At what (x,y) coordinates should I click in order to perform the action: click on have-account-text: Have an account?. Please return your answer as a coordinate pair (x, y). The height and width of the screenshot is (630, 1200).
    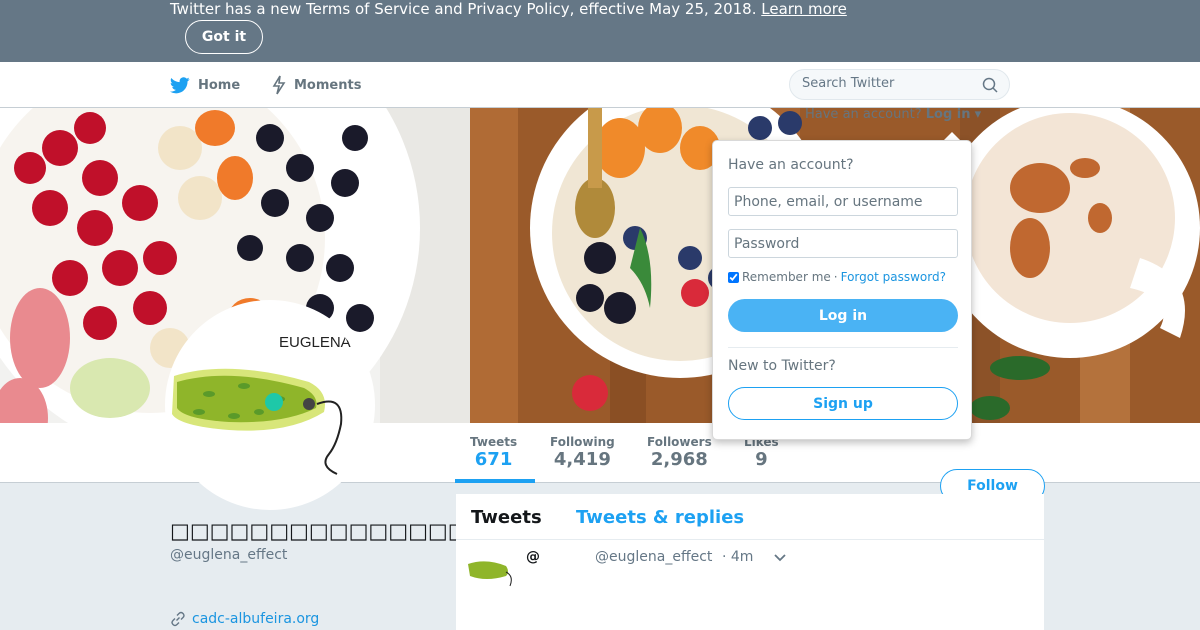
    Looking at the image, I should click on (863, 114).